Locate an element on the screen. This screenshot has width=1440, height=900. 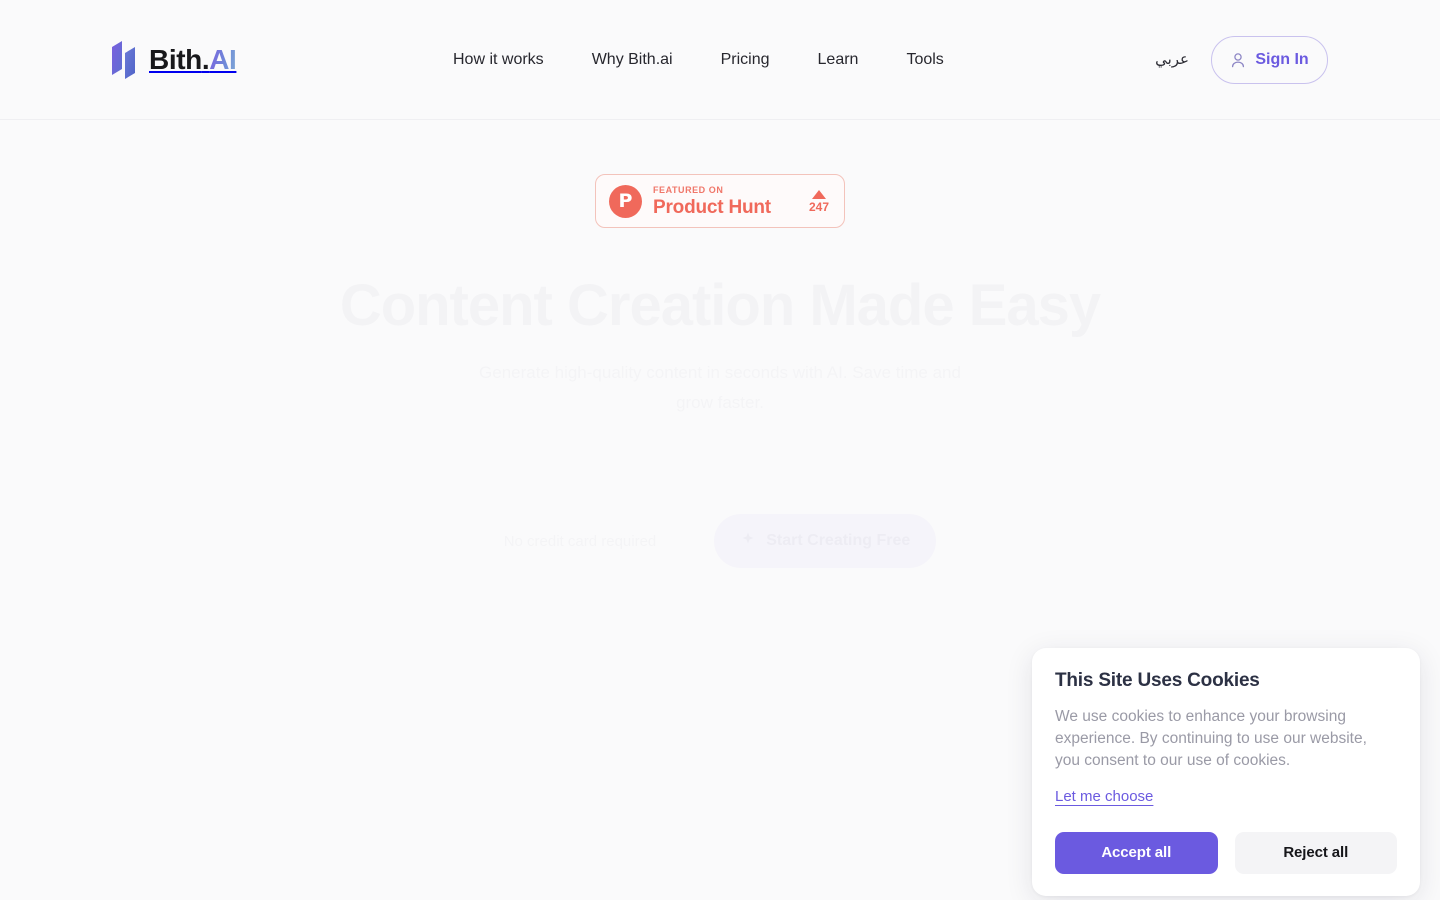
nav-item-learn: Learn is located at coordinates (838, 60).